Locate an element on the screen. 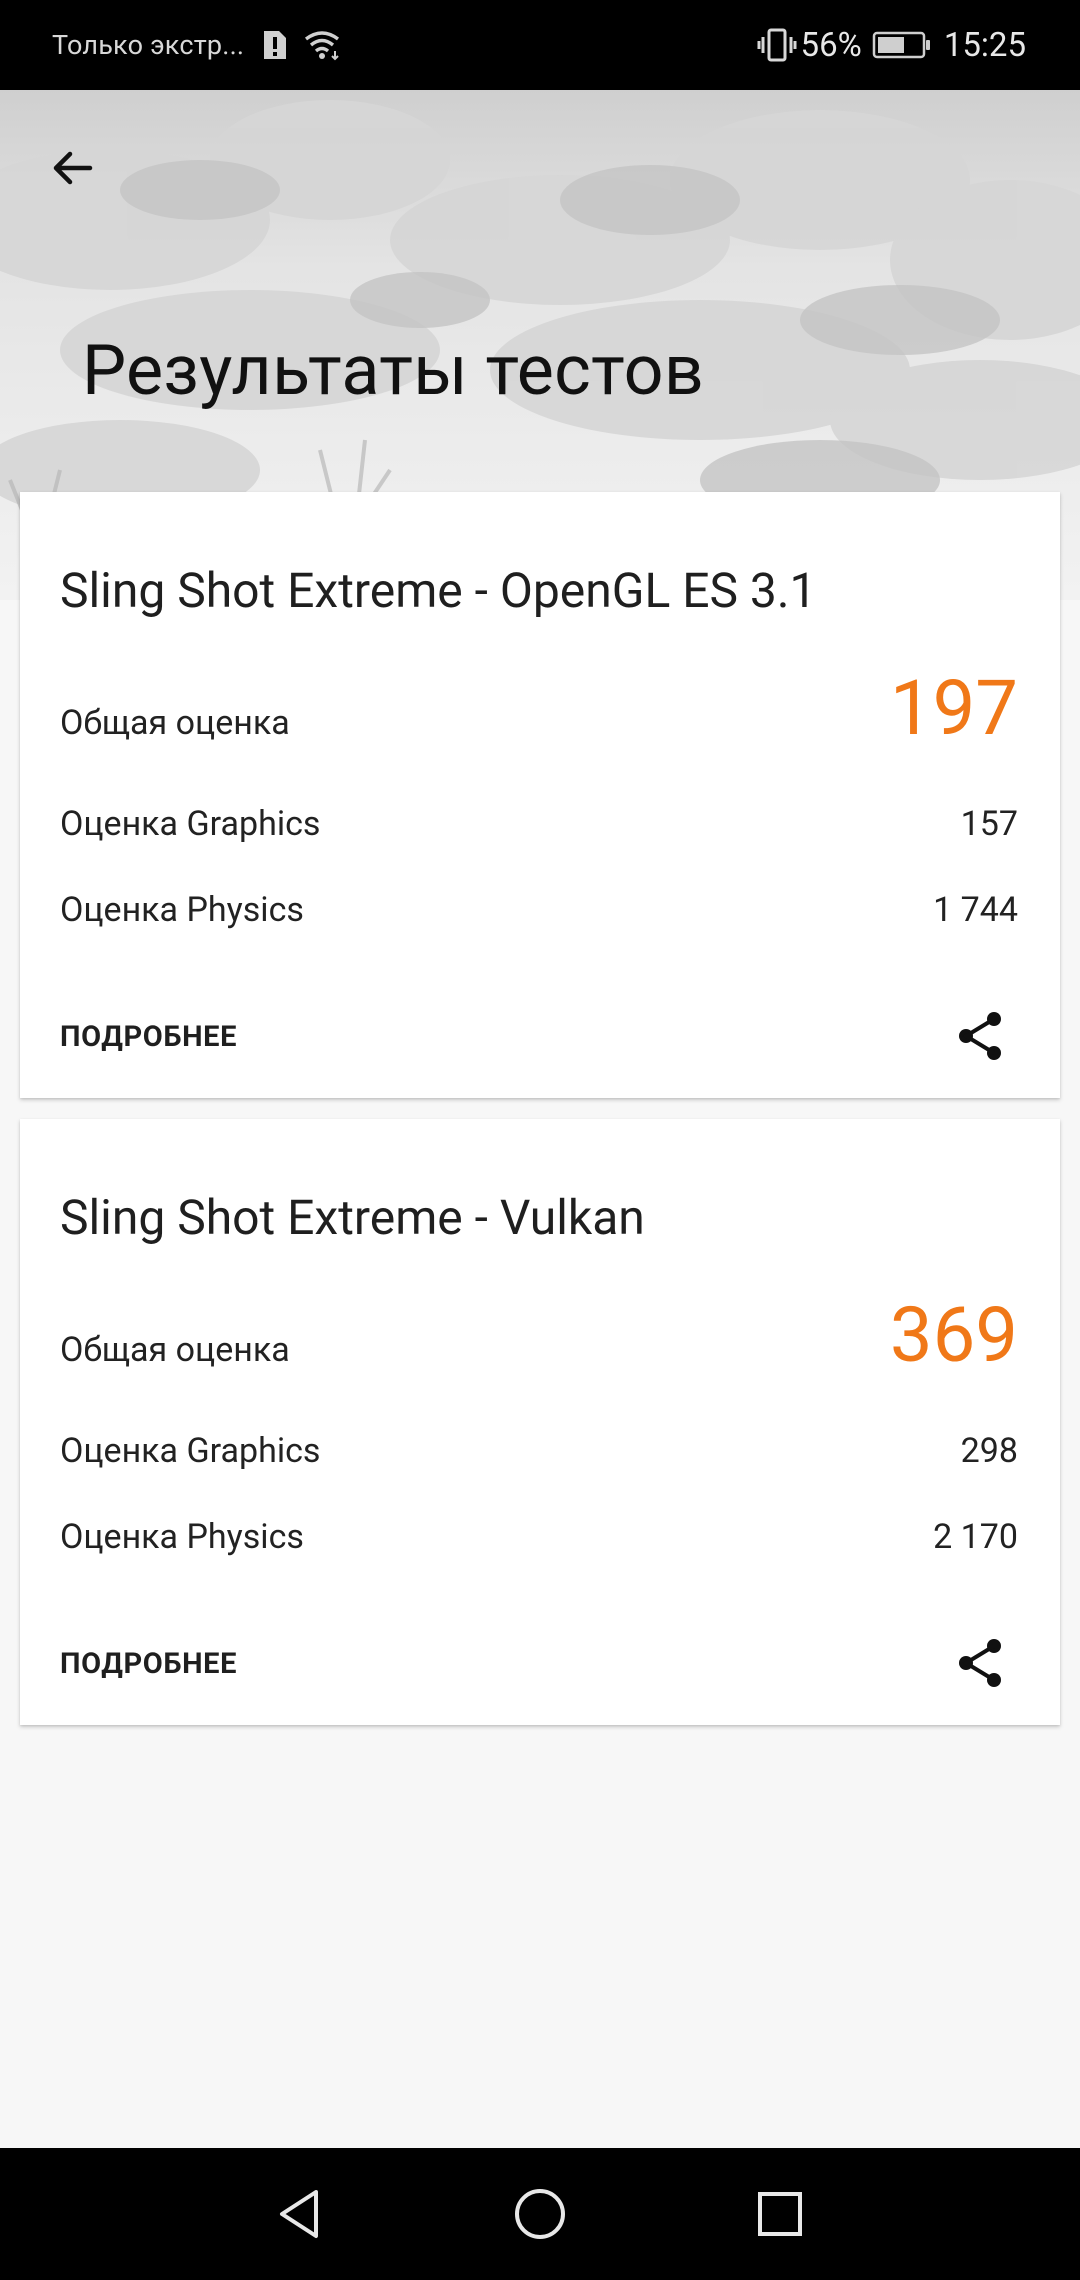 This screenshot has width=1080, height=2280. physics-score-value: 1 744 is located at coordinates (975, 910).